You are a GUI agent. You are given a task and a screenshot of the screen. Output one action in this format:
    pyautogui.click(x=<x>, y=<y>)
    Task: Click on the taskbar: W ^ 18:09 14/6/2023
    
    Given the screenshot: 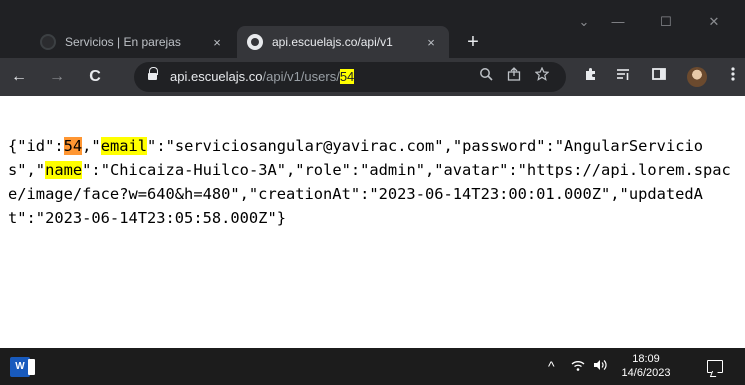 What is the action you would take?
    pyautogui.click(x=372, y=366)
    